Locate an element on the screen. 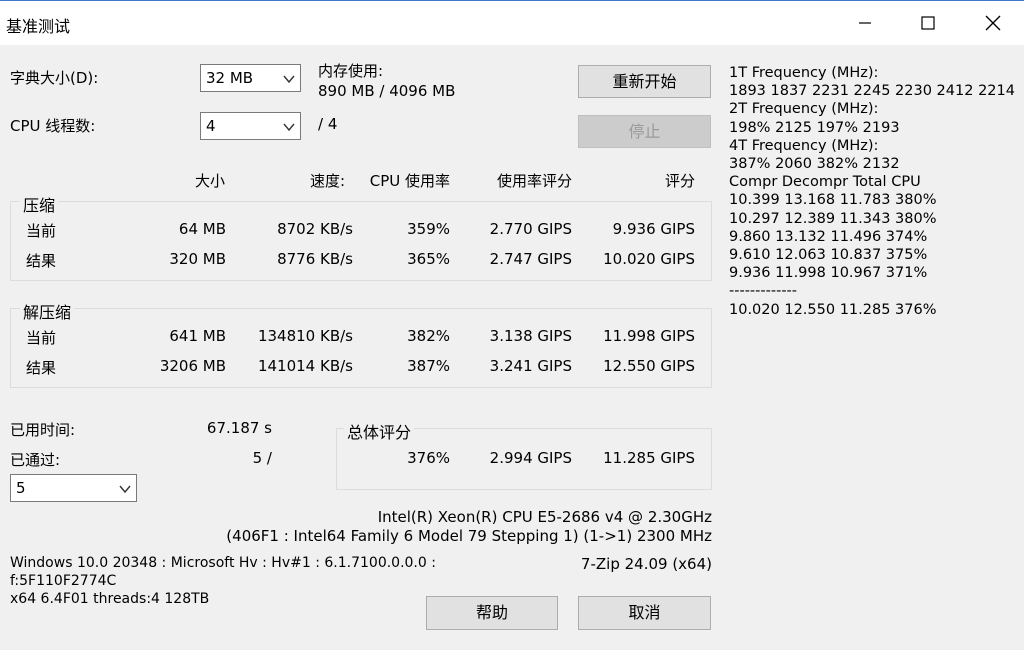  compress-result-speed: 8776 KB/s is located at coordinates (315, 259).